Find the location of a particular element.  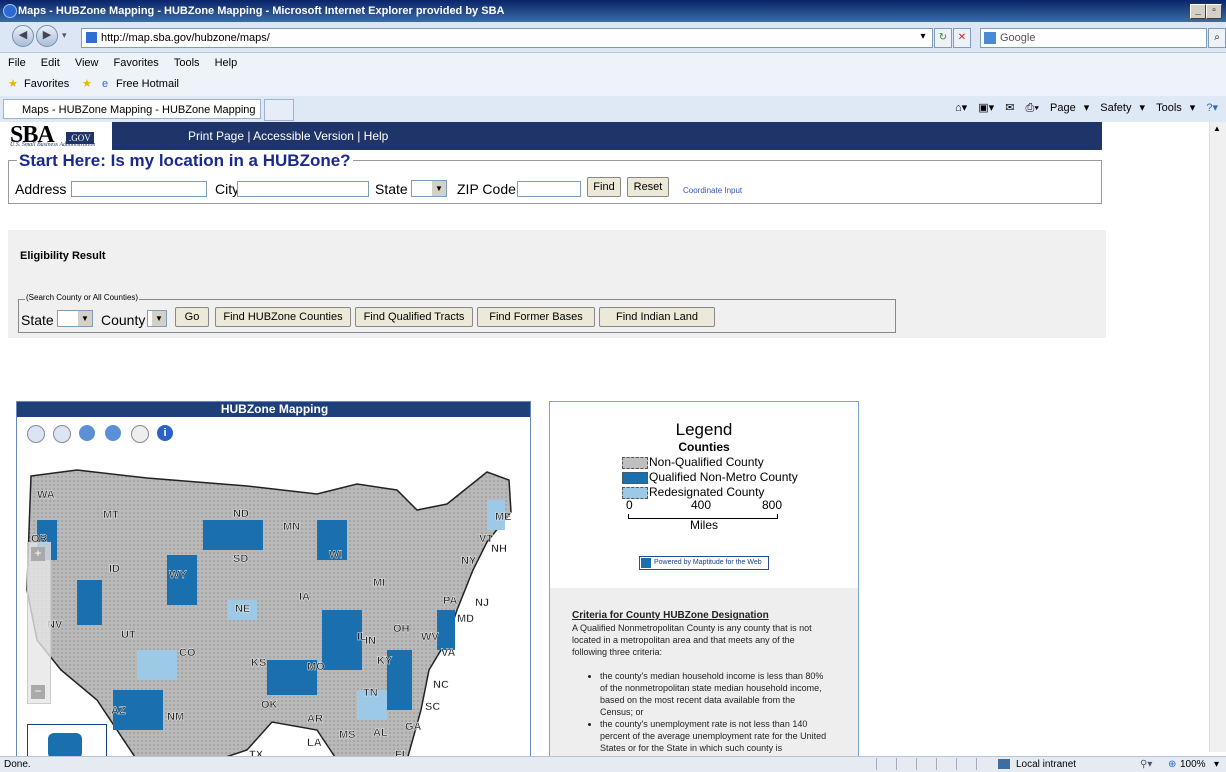

refresh-icon: ↻ is located at coordinates (943, 38).